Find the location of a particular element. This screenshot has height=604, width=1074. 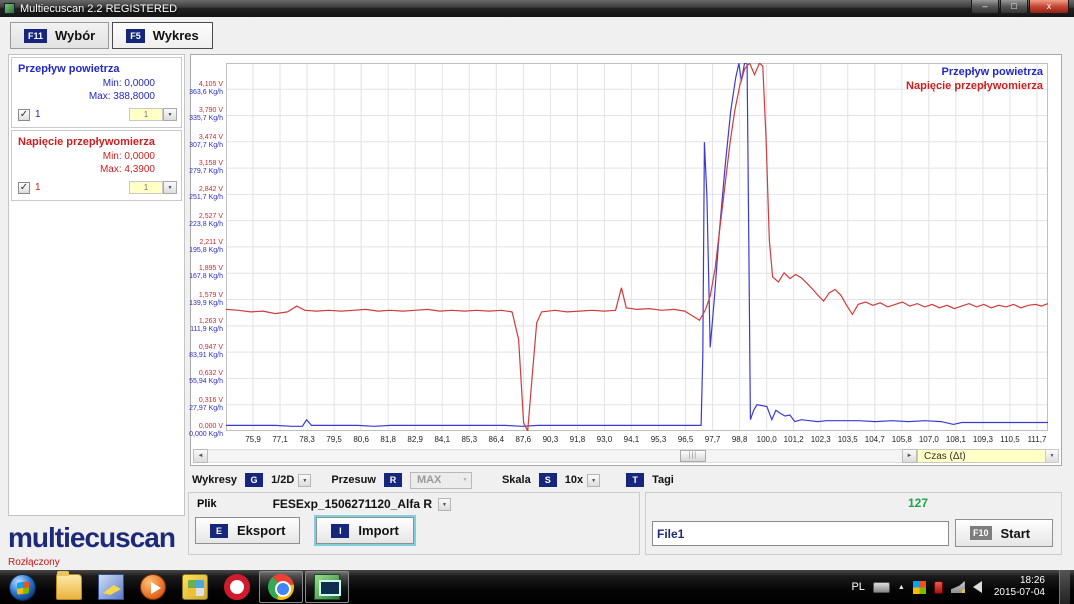

x-tick-label: 90,3 is located at coordinates (550, 439).